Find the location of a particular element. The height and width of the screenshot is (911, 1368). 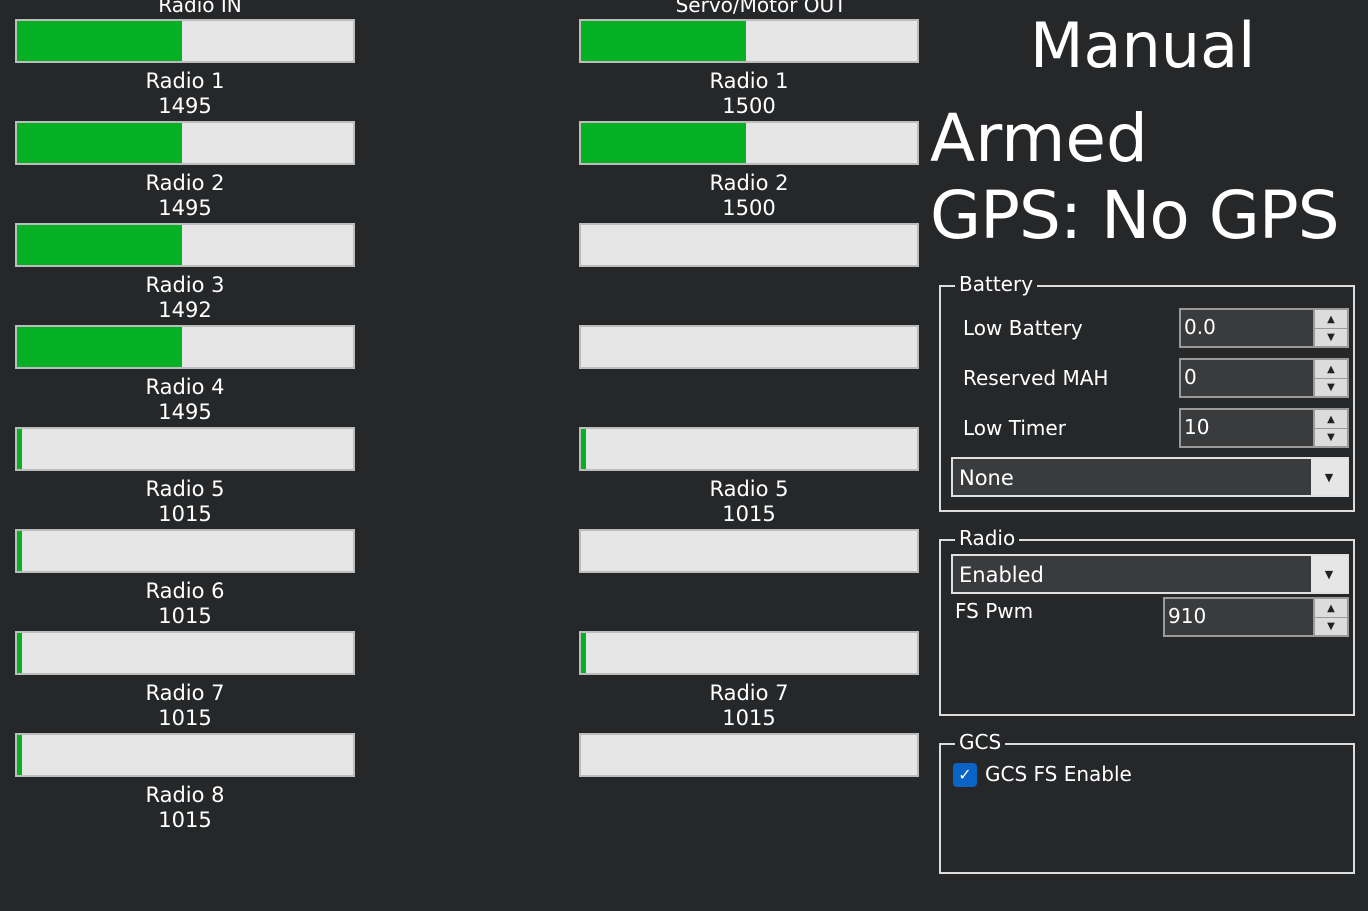

gcs-fs-enable-checkbox: ✓ is located at coordinates (965, 775).